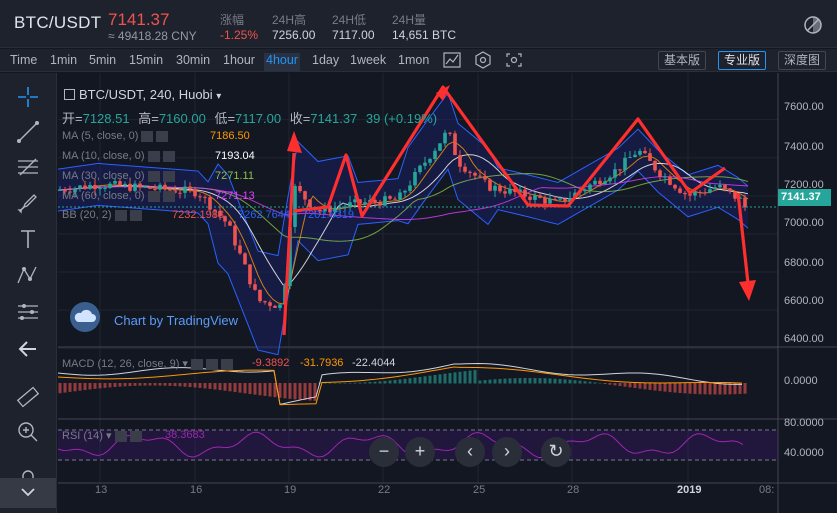 Image resolution: width=837 pixels, height=513 pixels. I want to click on collapse-tools-button, so click(28, 493).